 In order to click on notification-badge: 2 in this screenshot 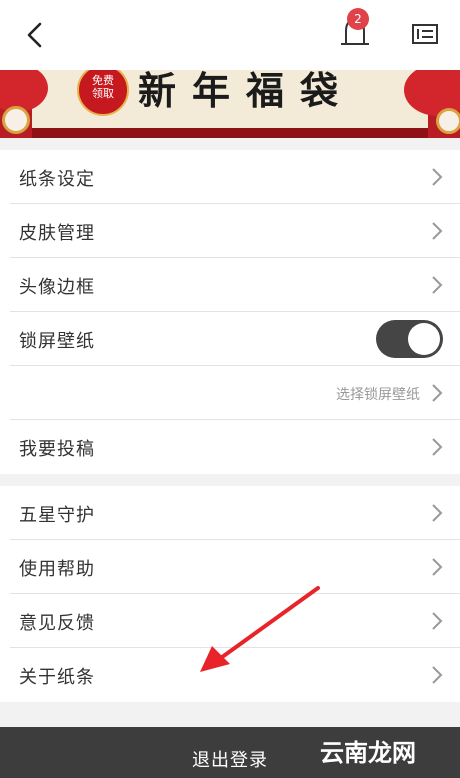, I will do `click(358, 19)`.